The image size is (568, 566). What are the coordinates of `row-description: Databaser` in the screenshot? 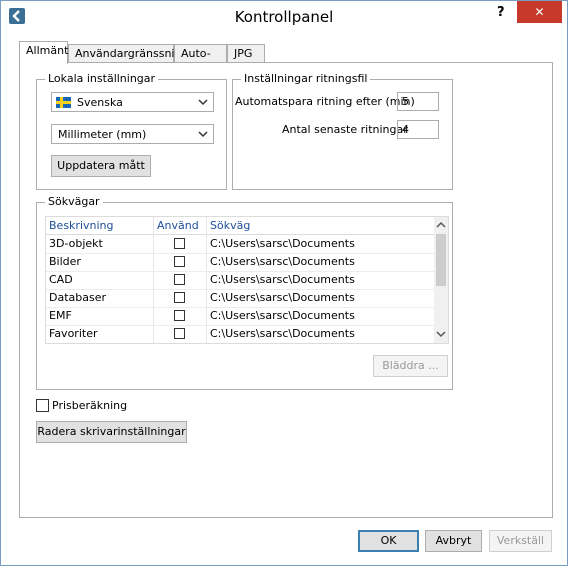 It's located at (78, 297).